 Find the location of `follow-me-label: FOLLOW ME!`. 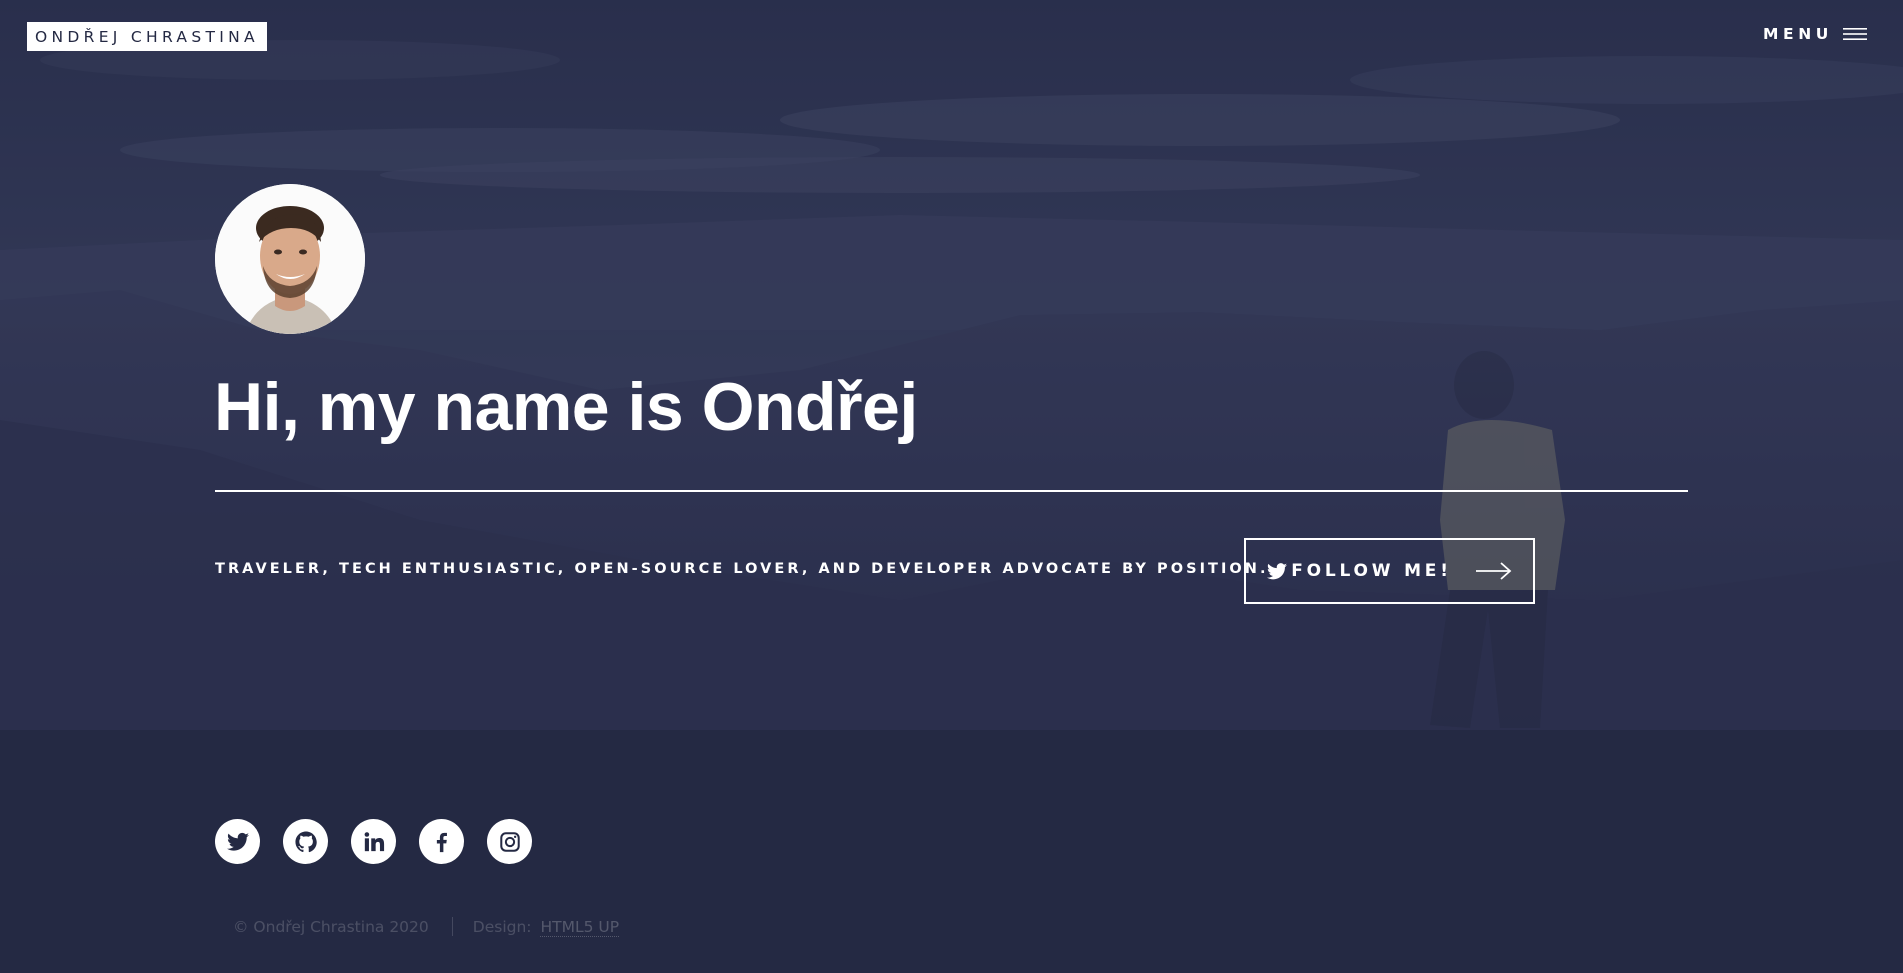

follow-me-label: FOLLOW ME! is located at coordinates (1371, 571).